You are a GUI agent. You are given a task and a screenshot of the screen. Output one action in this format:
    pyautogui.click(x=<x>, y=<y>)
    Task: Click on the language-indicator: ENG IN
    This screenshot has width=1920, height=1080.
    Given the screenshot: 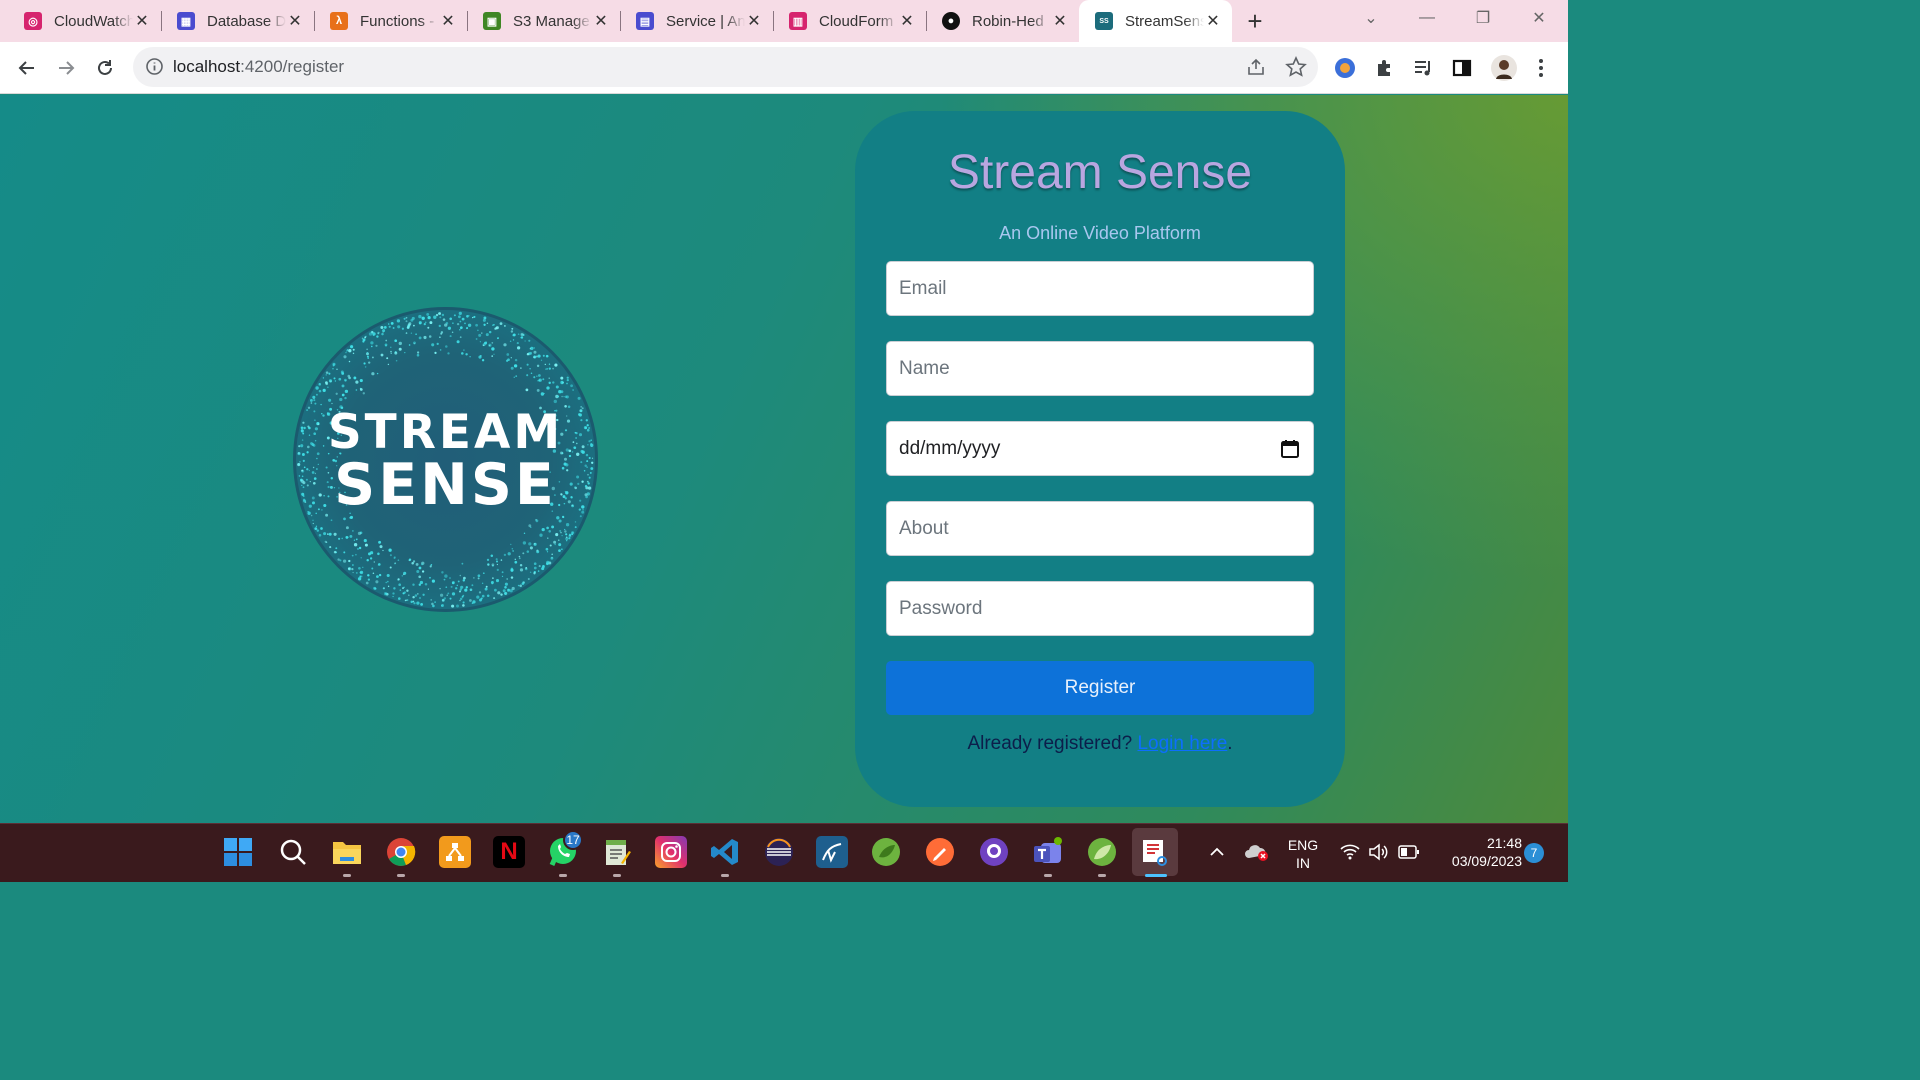 What is the action you would take?
    pyautogui.click(x=1303, y=854)
    